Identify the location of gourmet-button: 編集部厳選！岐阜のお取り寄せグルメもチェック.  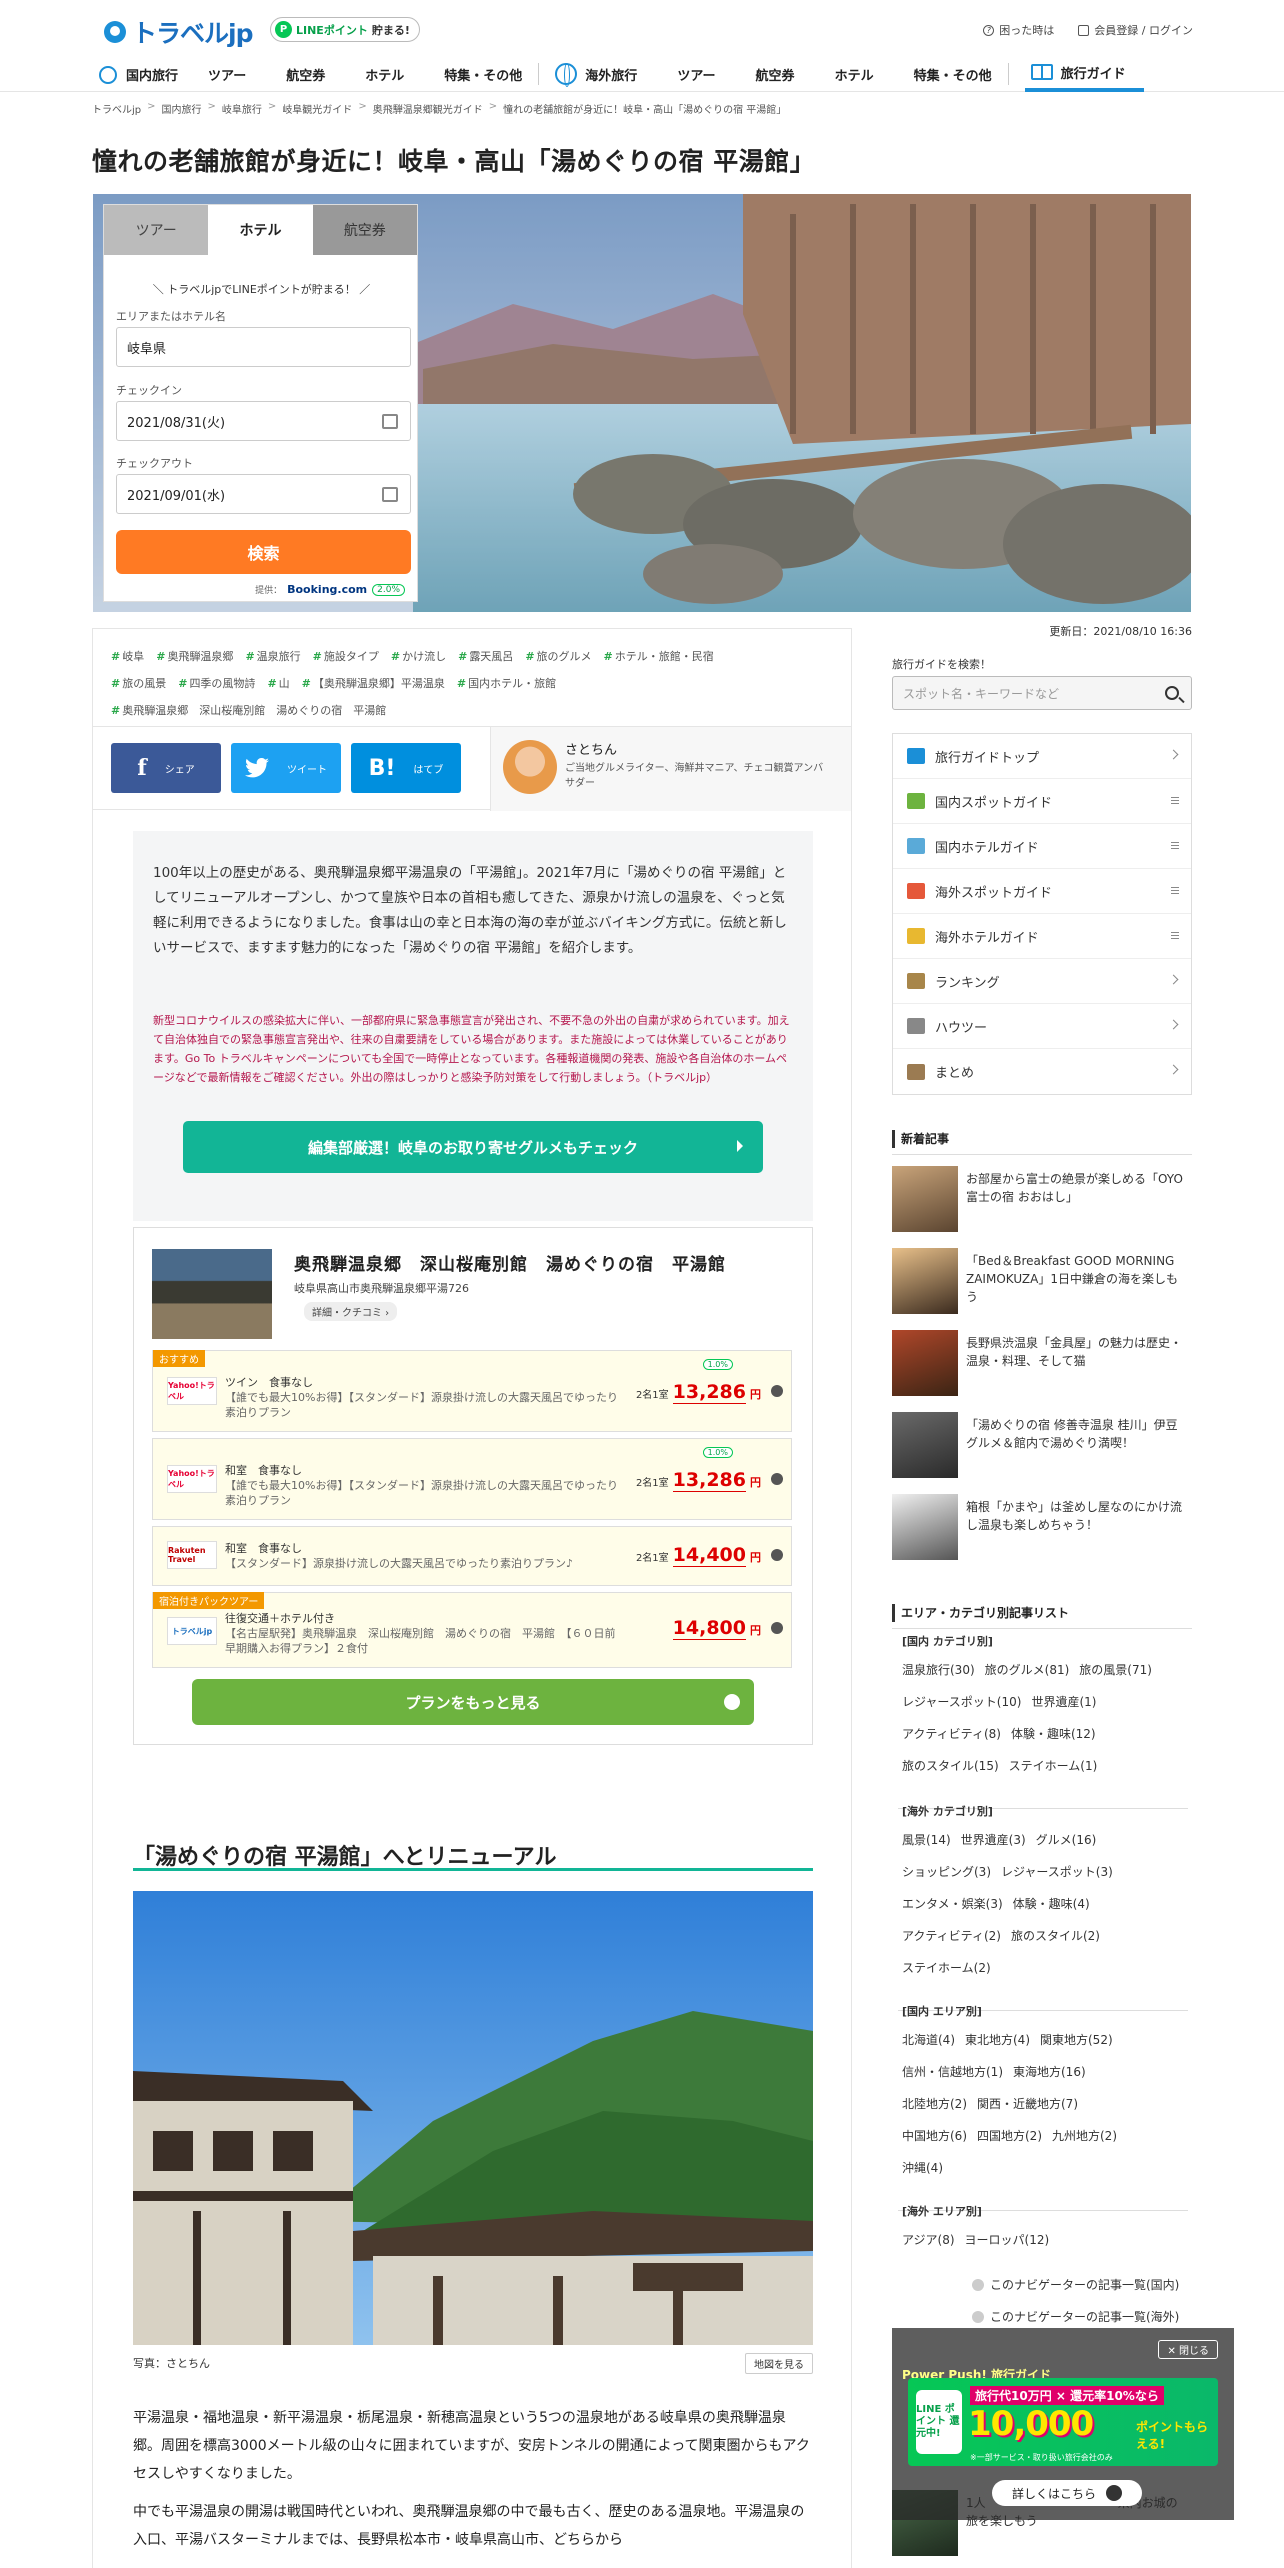
(473, 1147).